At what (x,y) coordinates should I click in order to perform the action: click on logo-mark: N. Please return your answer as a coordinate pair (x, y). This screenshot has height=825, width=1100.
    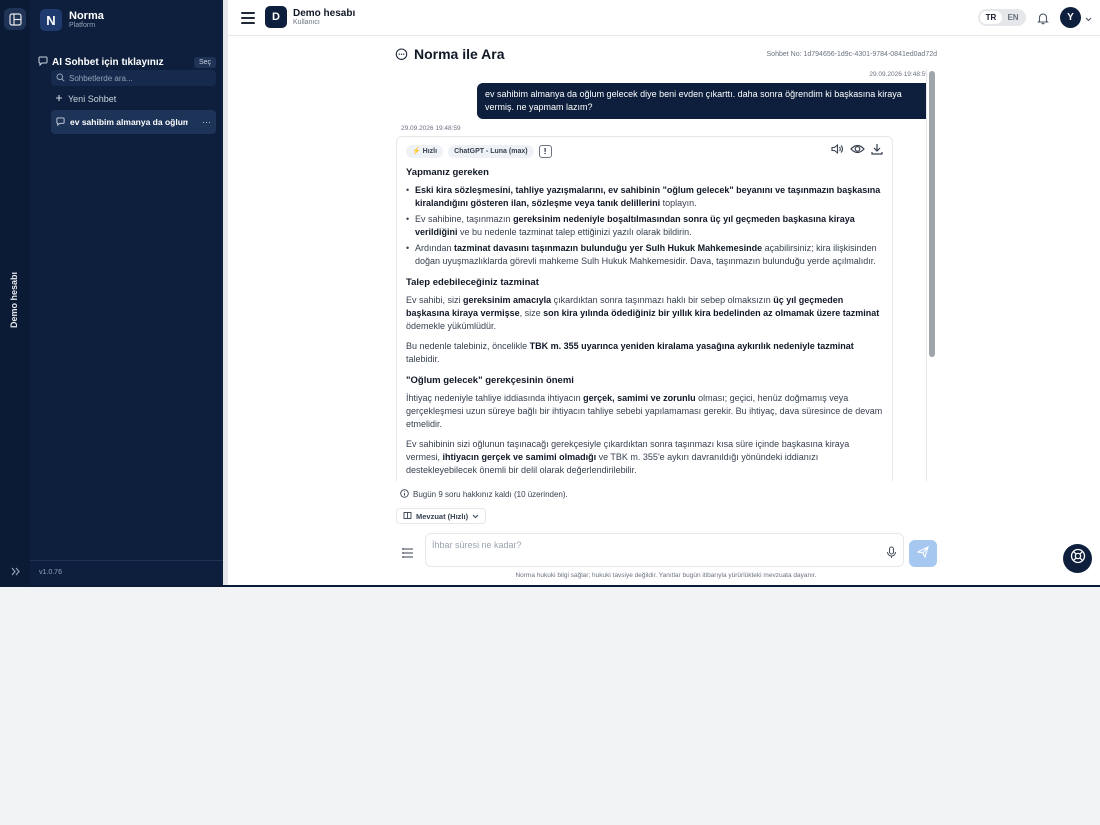
    Looking at the image, I should click on (51, 20).